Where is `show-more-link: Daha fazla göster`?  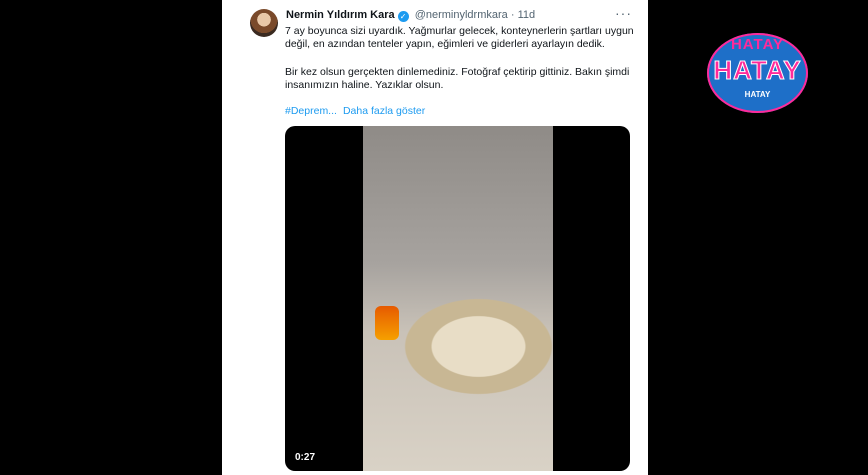
show-more-link: Daha fazla göster is located at coordinates (384, 111).